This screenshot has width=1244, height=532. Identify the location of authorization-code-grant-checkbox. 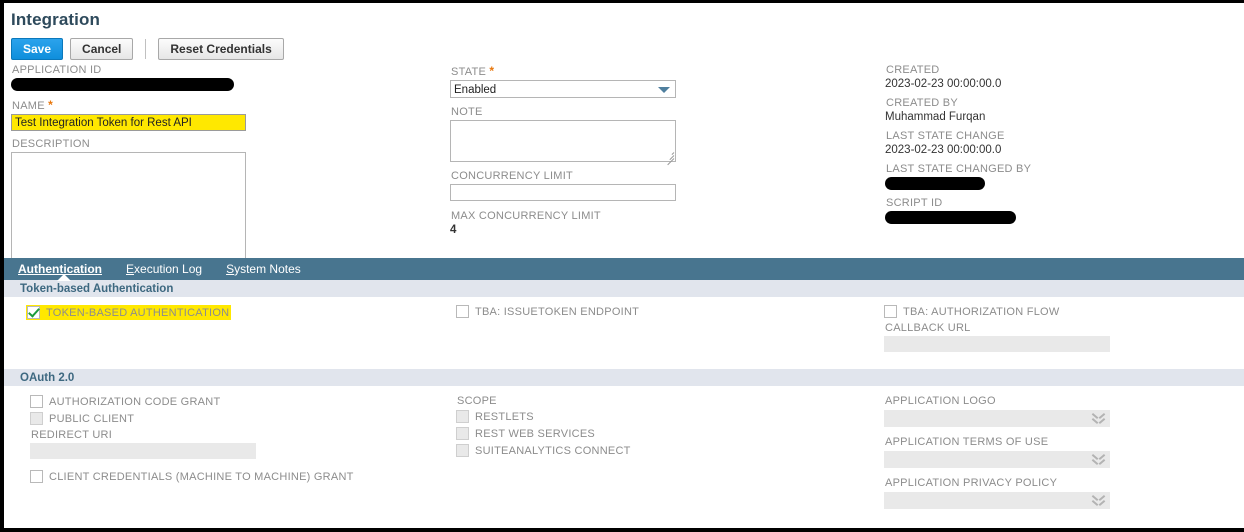
(36, 401).